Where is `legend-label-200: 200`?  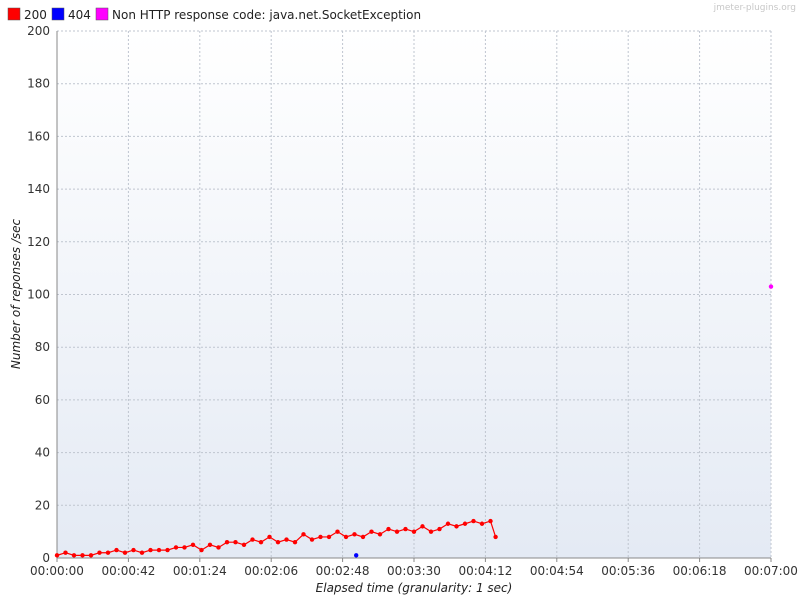
legend-label-200: 200 is located at coordinates (35, 15).